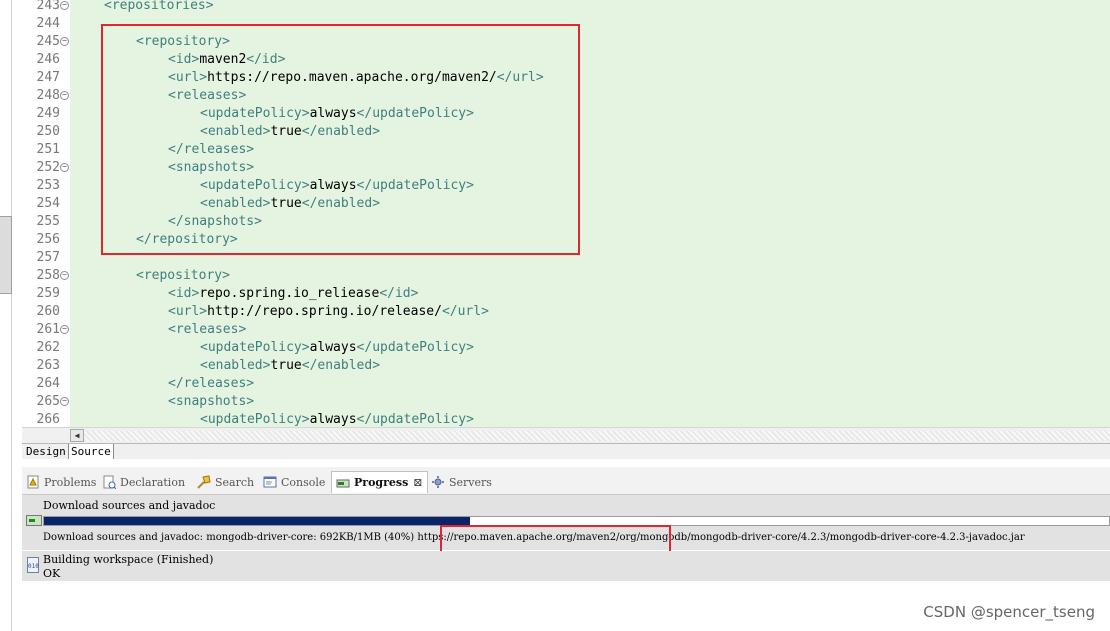 This screenshot has width=1110, height=631. I want to click on code-line: 250 <enabled>true</enabled>, so click(566, 132).